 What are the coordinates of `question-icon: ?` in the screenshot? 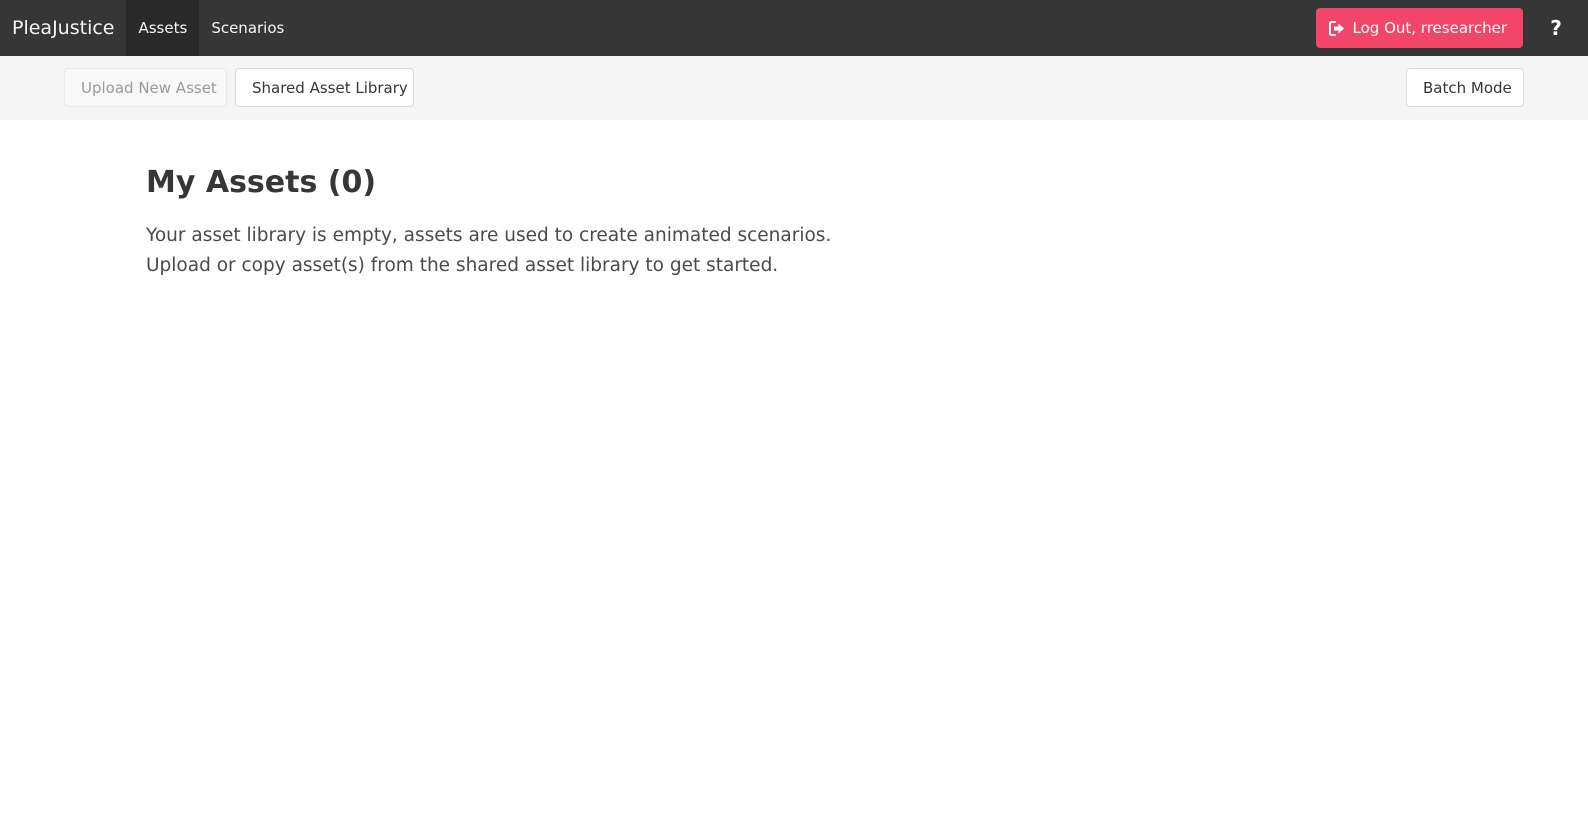 It's located at (1556, 28).